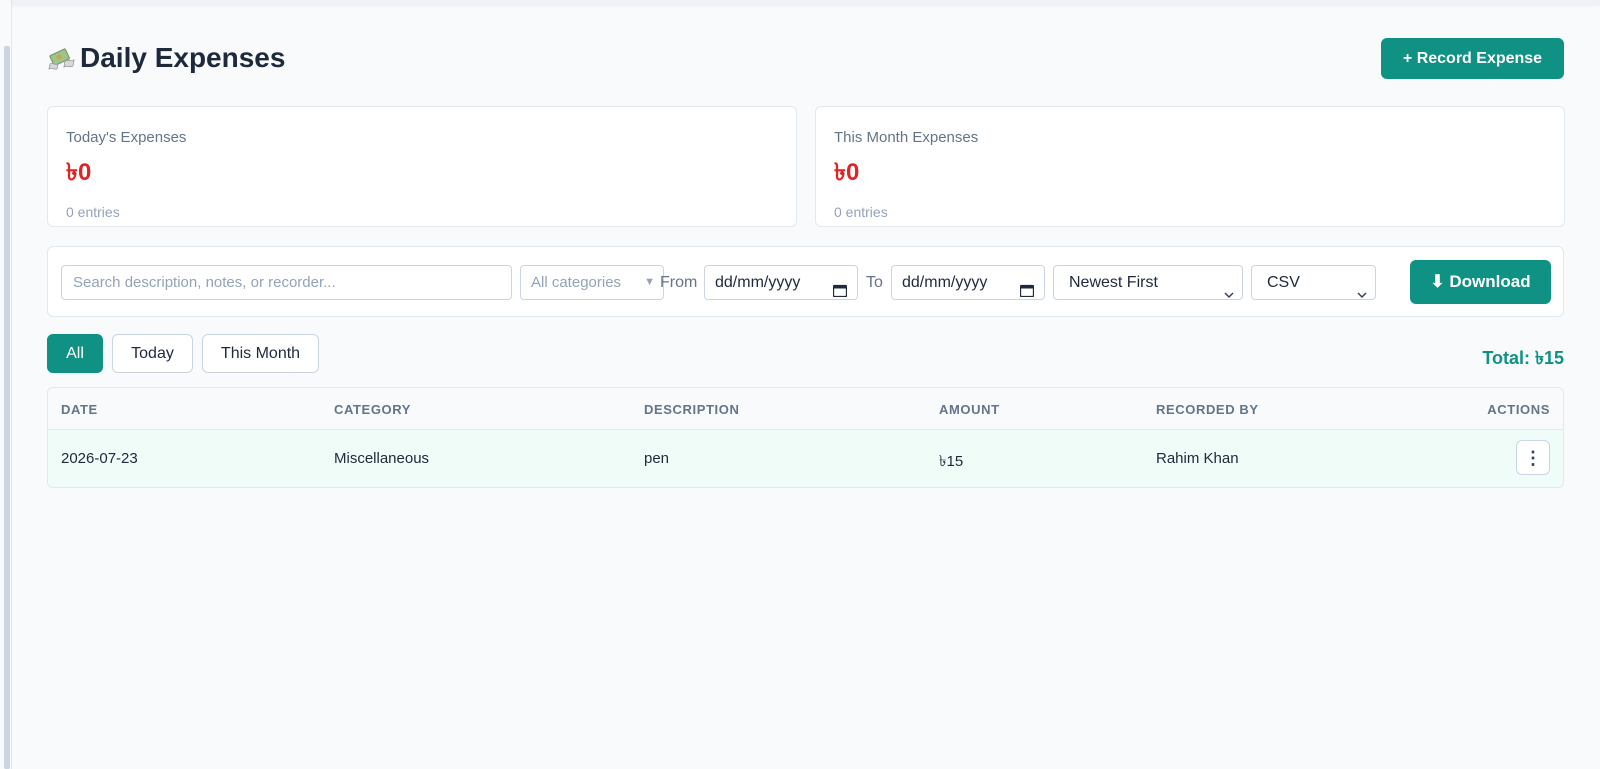 The width and height of the screenshot is (1600, 769). What do you see at coordinates (61, 58) in the screenshot?
I see `money-with-wings-icon` at bounding box center [61, 58].